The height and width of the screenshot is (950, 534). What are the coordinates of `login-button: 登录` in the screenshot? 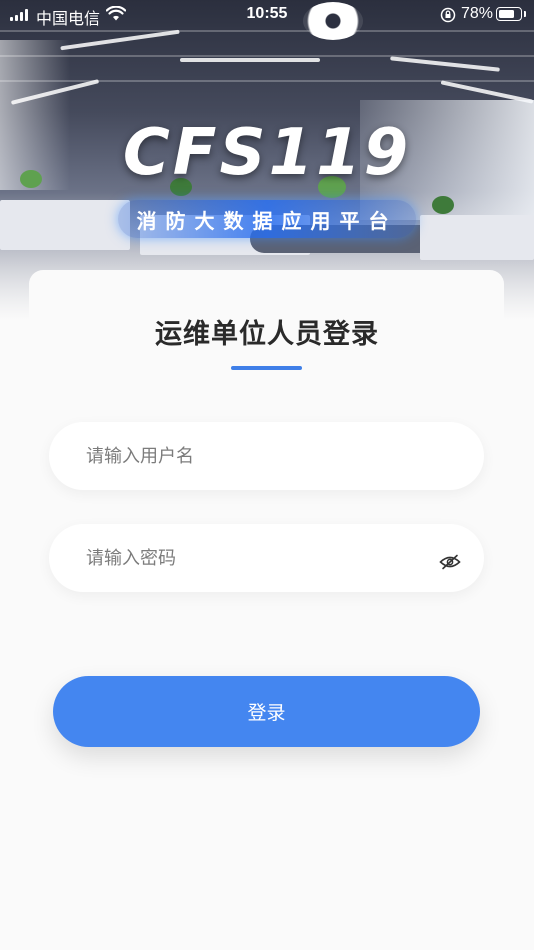 It's located at (266, 711).